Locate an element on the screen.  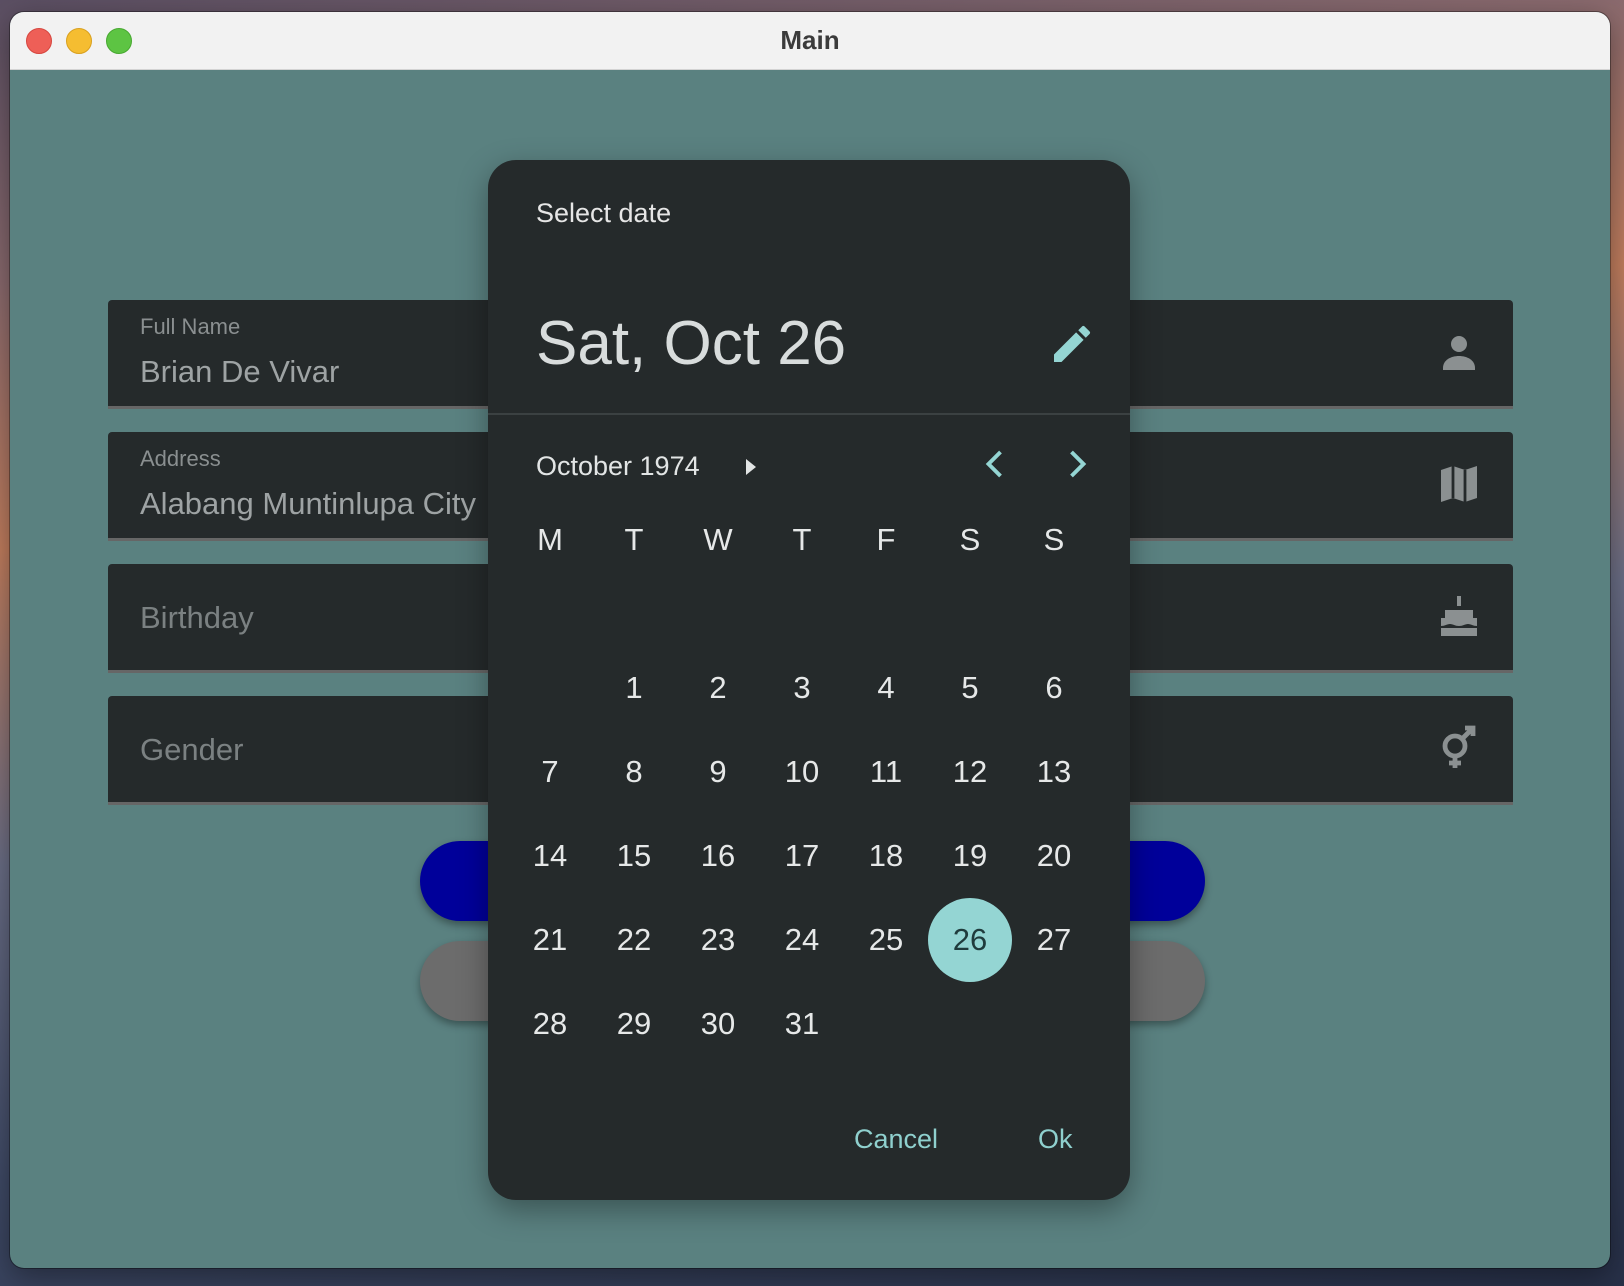
calendar-day: 31 is located at coordinates (802, 1024).